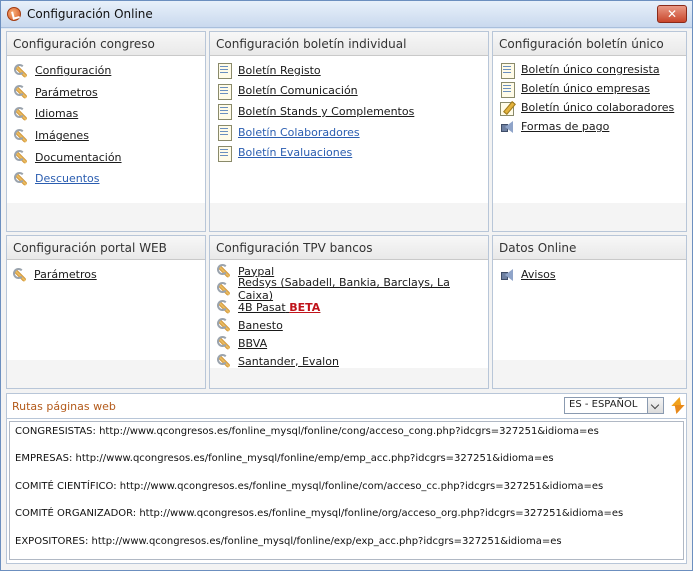 This screenshot has width=693, height=571. I want to click on link-boletin-comunicacion: Boletín Comunicación, so click(298, 90).